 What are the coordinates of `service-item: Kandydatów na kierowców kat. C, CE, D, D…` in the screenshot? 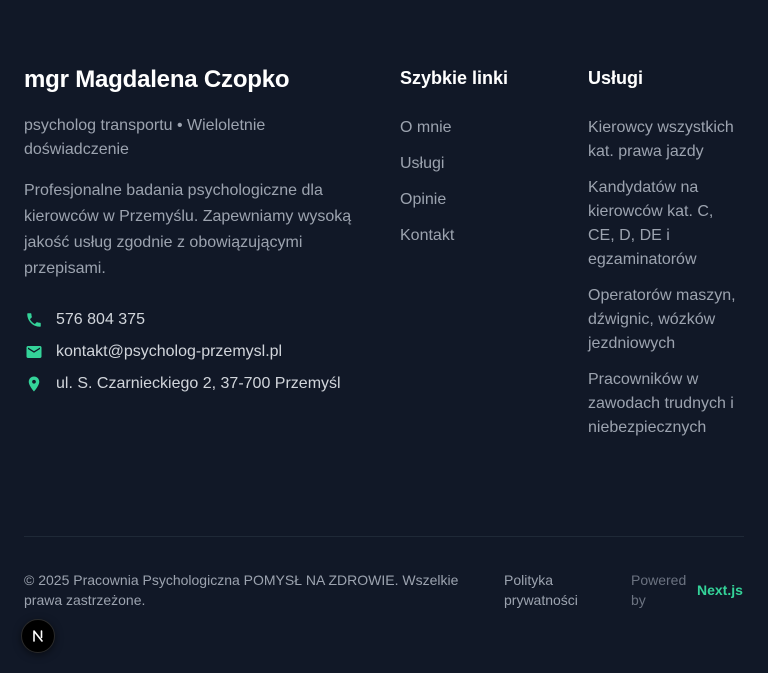 It's located at (651, 223).